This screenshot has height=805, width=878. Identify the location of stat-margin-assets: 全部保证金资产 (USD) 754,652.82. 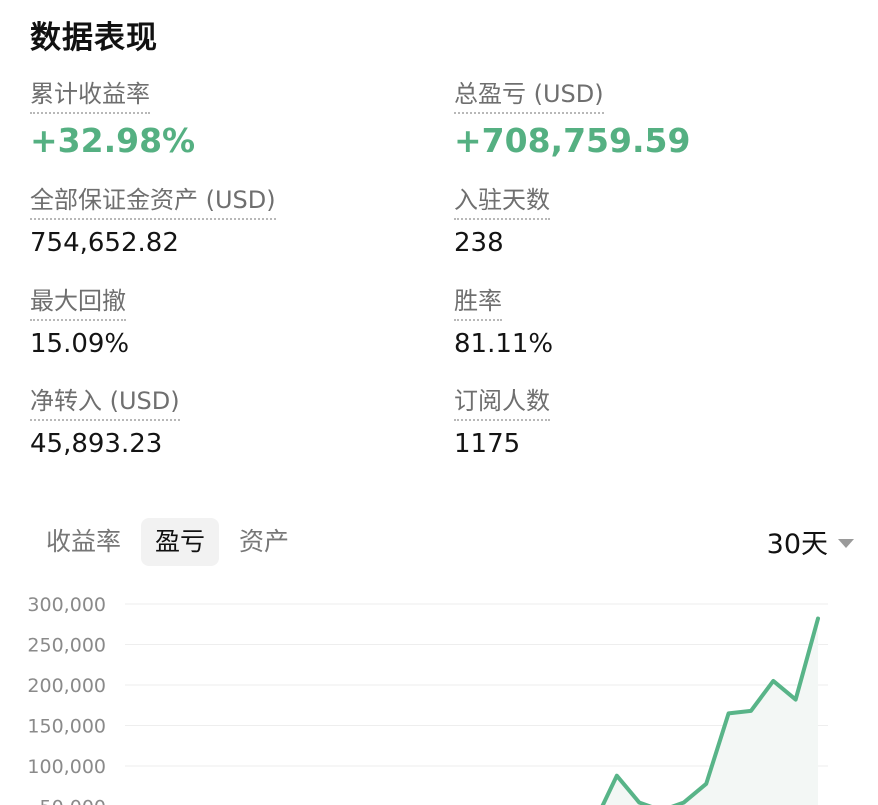
(230, 222).